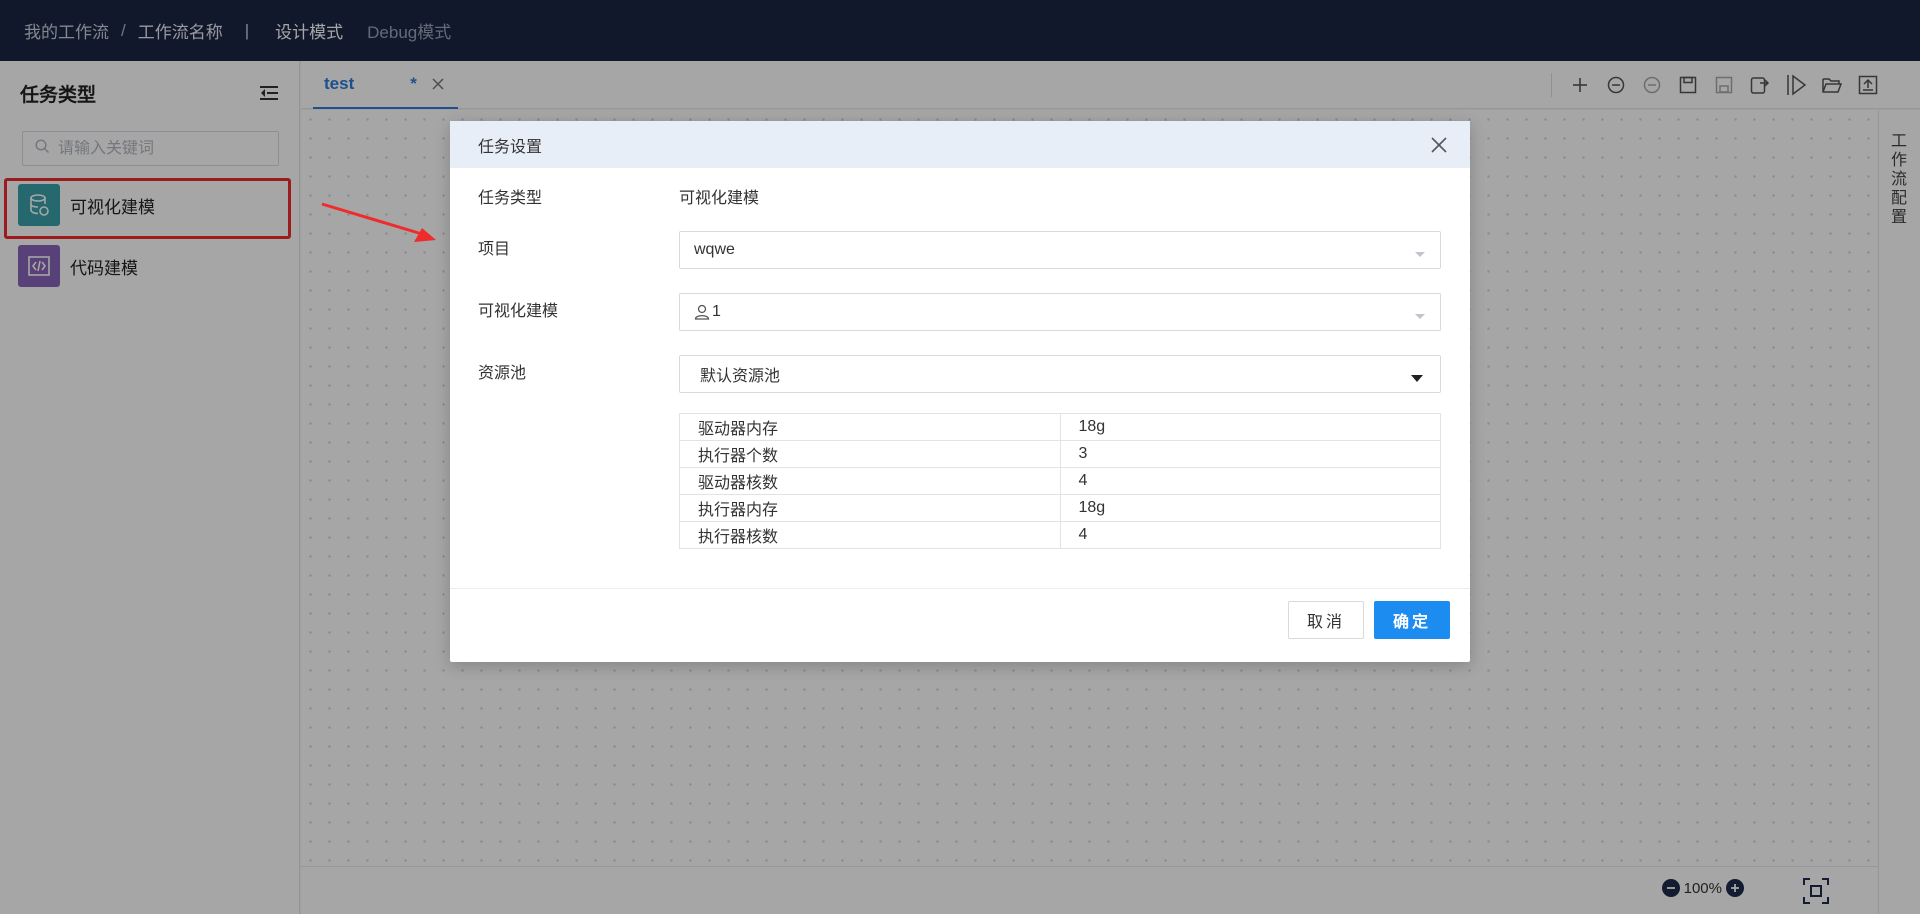 The width and height of the screenshot is (1920, 914). What do you see at coordinates (502, 373) in the screenshot?
I see `pool-field-label: 资源池` at bounding box center [502, 373].